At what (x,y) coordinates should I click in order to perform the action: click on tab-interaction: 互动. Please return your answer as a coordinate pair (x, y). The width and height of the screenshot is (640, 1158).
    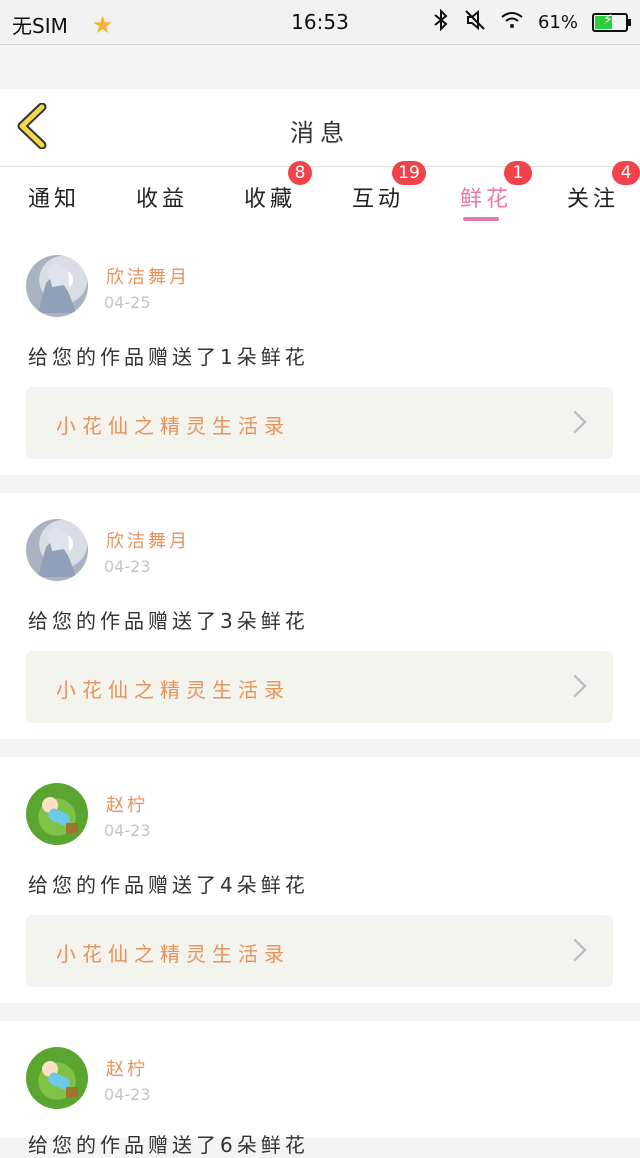
    Looking at the image, I should click on (378, 197).